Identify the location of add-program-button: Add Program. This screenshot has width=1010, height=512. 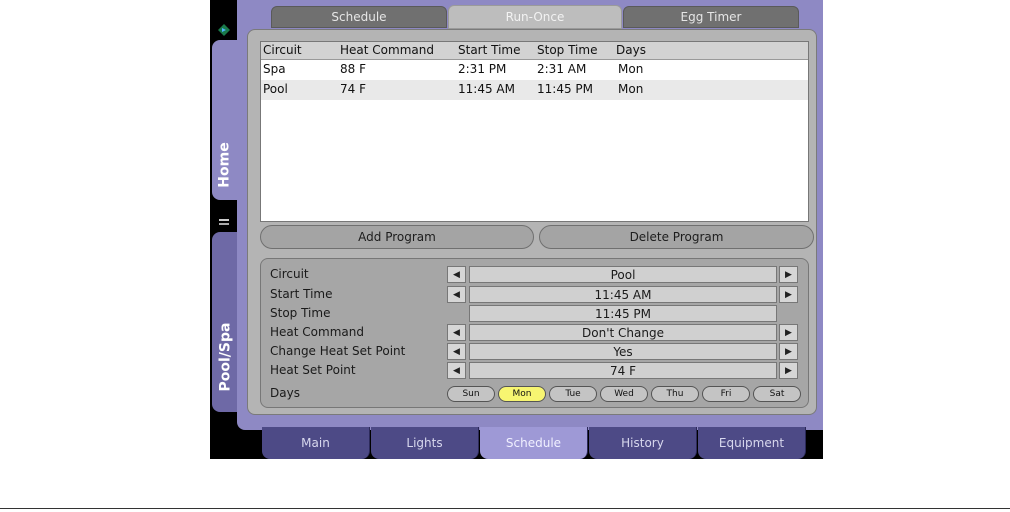
(397, 237).